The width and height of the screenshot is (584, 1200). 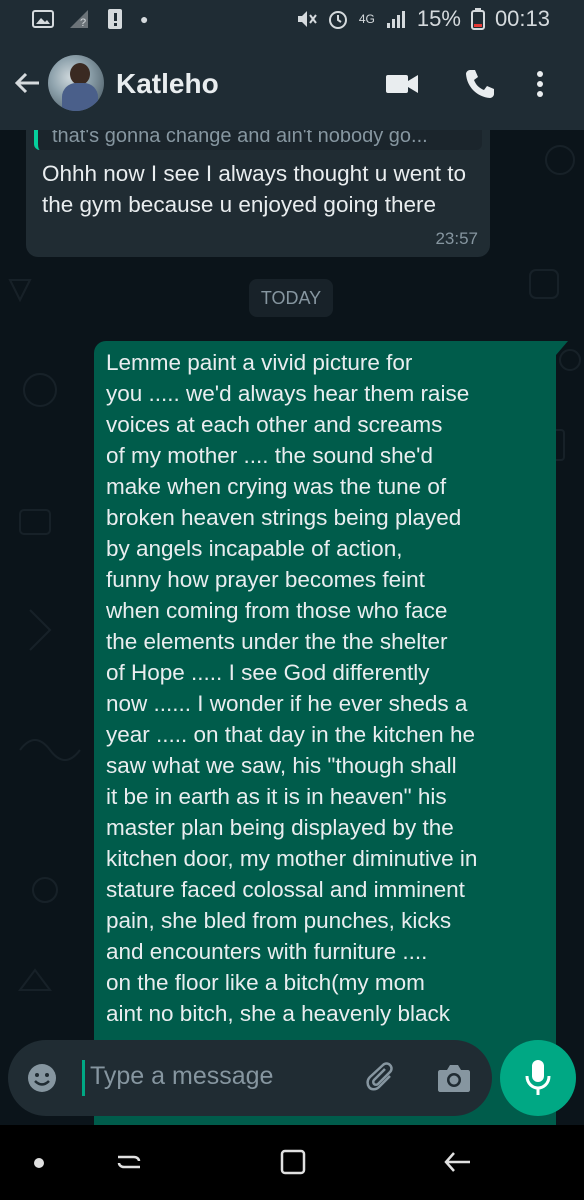 What do you see at coordinates (395, 19) in the screenshot?
I see `signal-icon` at bounding box center [395, 19].